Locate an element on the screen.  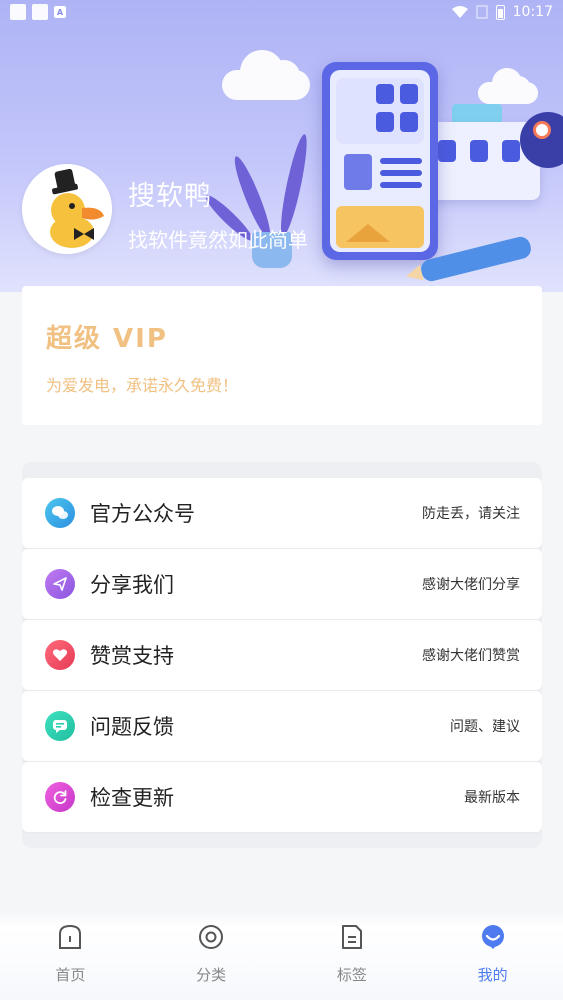
duck-avatar-icon is located at coordinates (67, 209).